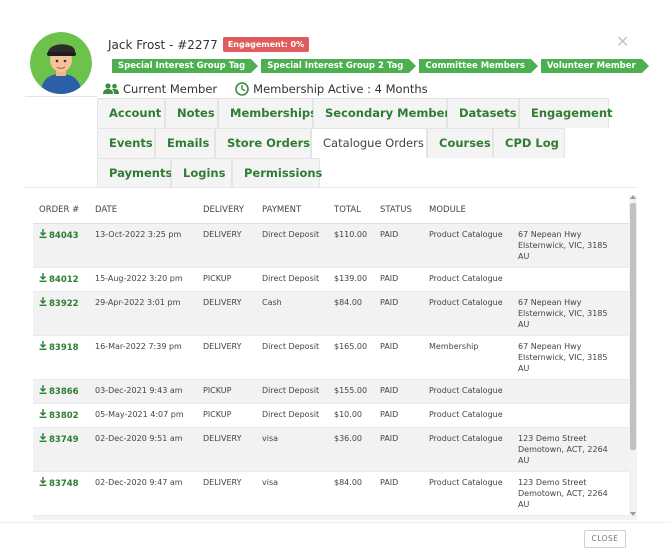 This screenshot has height=558, width=670. I want to click on order-link: 84043, so click(59, 234).